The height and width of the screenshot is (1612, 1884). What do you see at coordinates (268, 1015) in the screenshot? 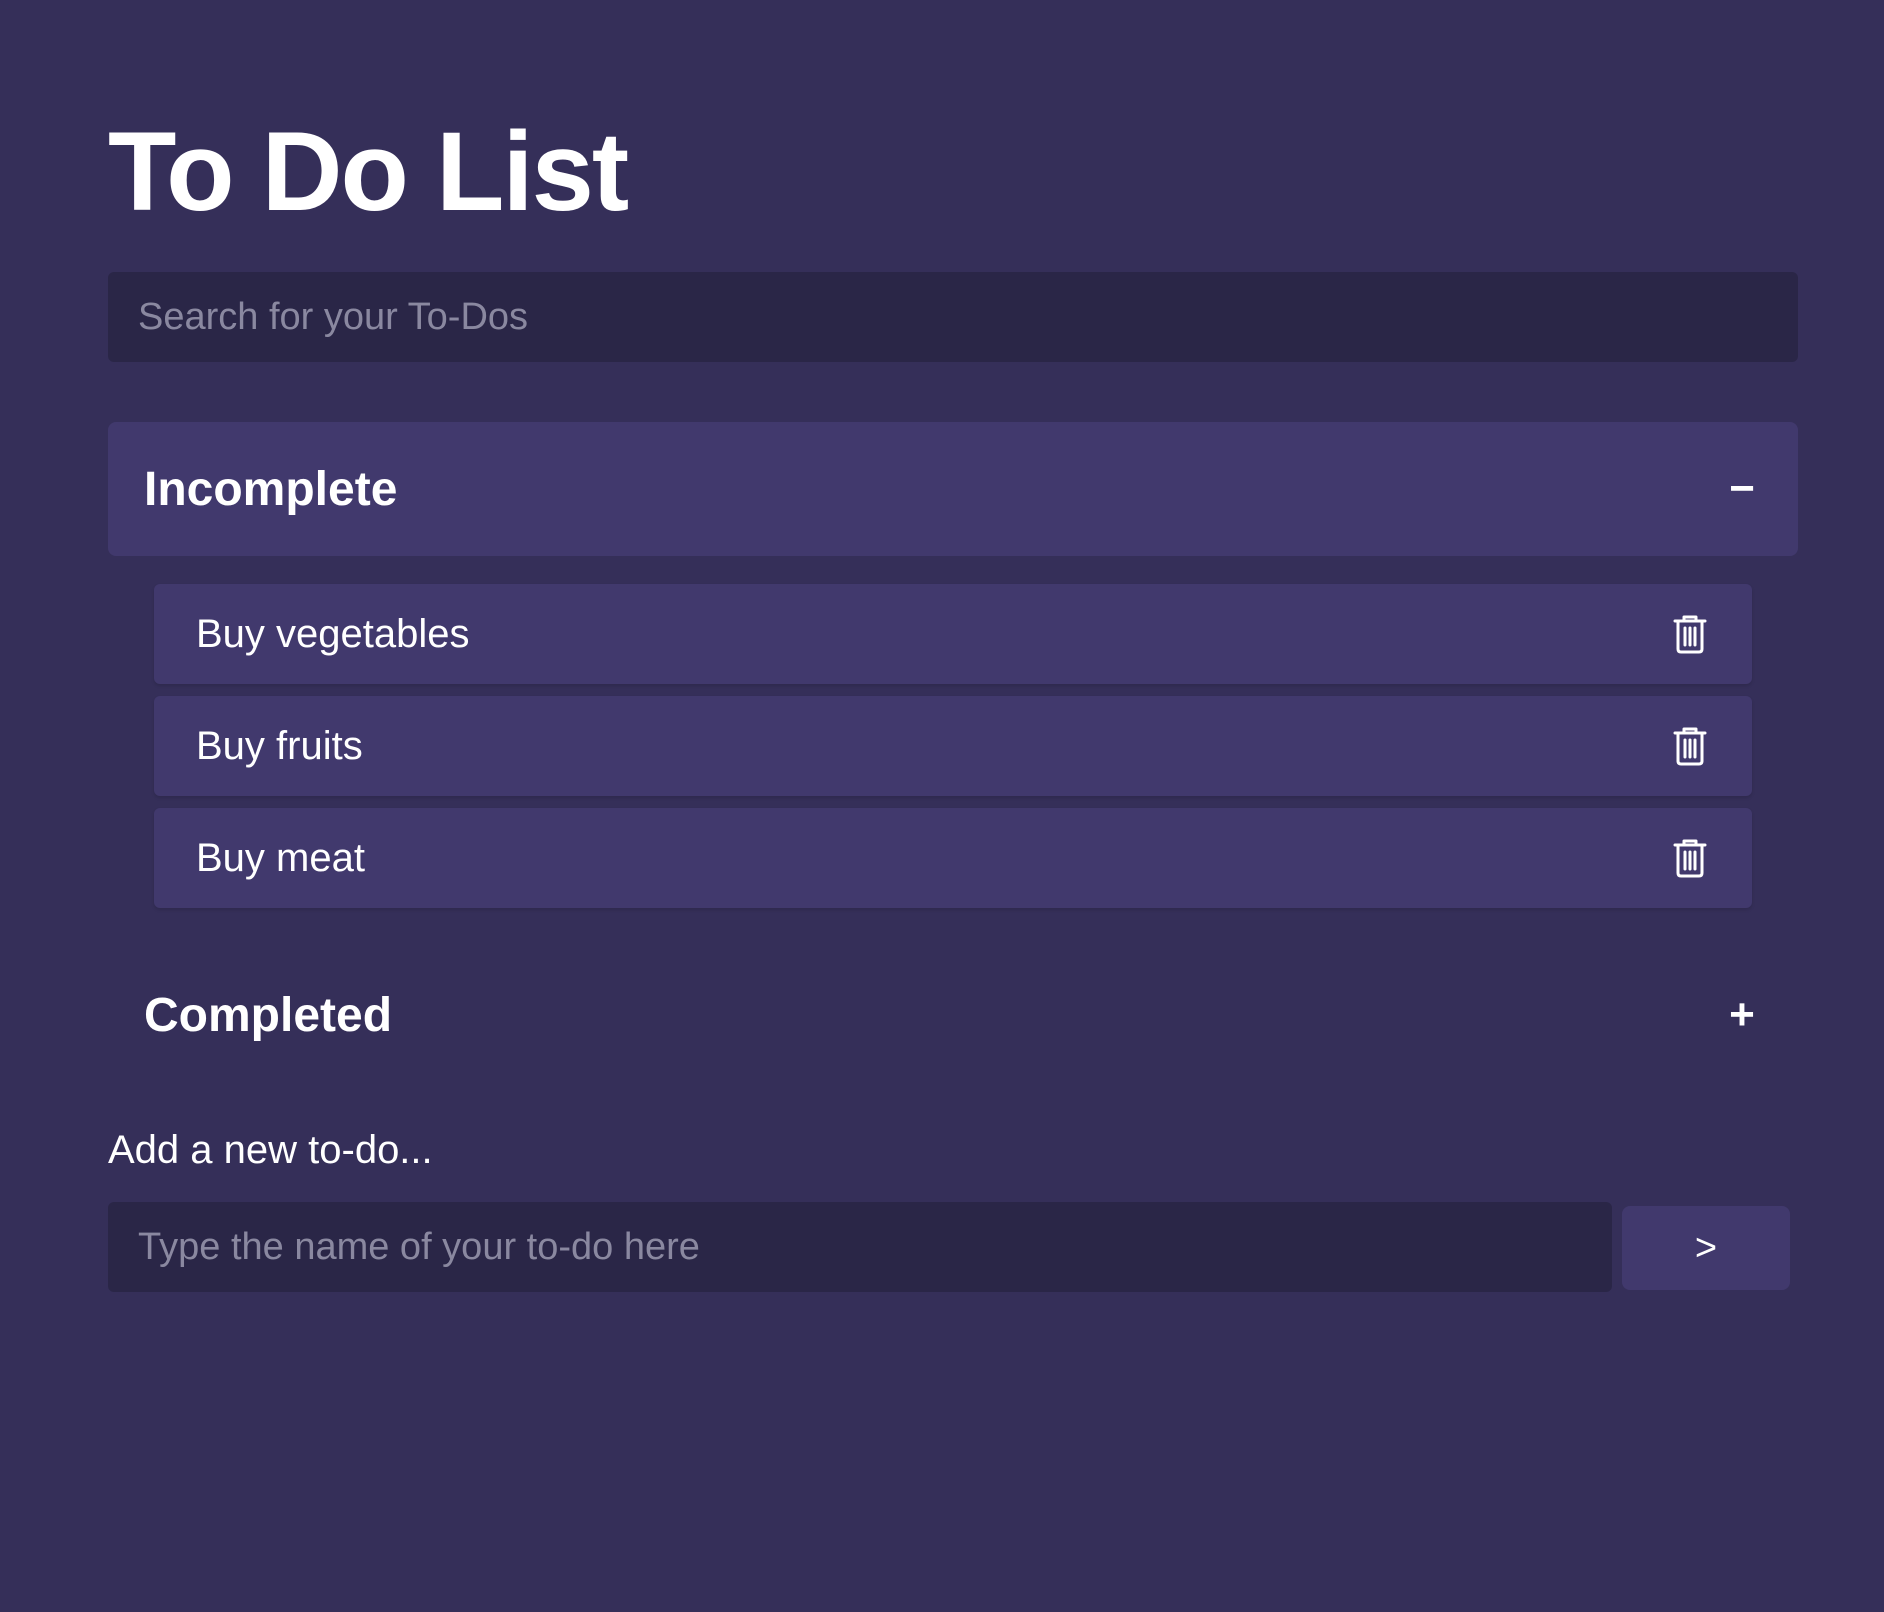
I see `completed-section-title: Completed` at bounding box center [268, 1015].